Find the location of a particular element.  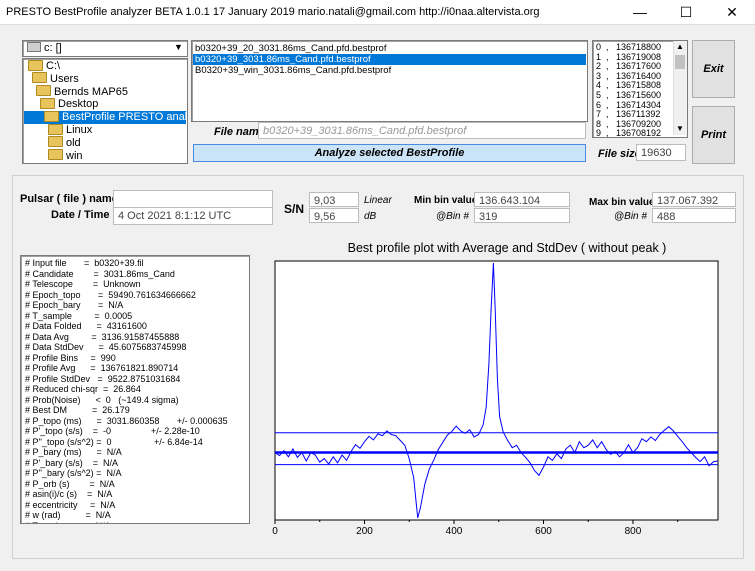

scroll-down-icon: ▼ is located at coordinates (680, 129).